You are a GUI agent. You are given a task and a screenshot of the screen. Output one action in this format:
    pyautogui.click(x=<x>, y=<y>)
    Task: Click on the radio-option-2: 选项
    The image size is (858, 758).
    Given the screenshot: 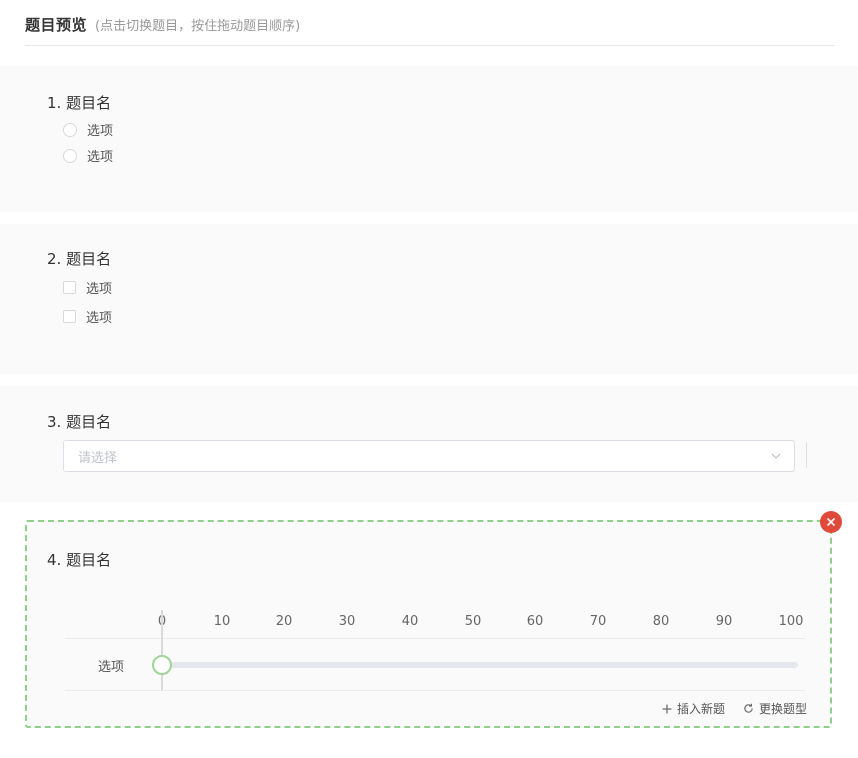 What is the action you would take?
    pyautogui.click(x=88, y=155)
    